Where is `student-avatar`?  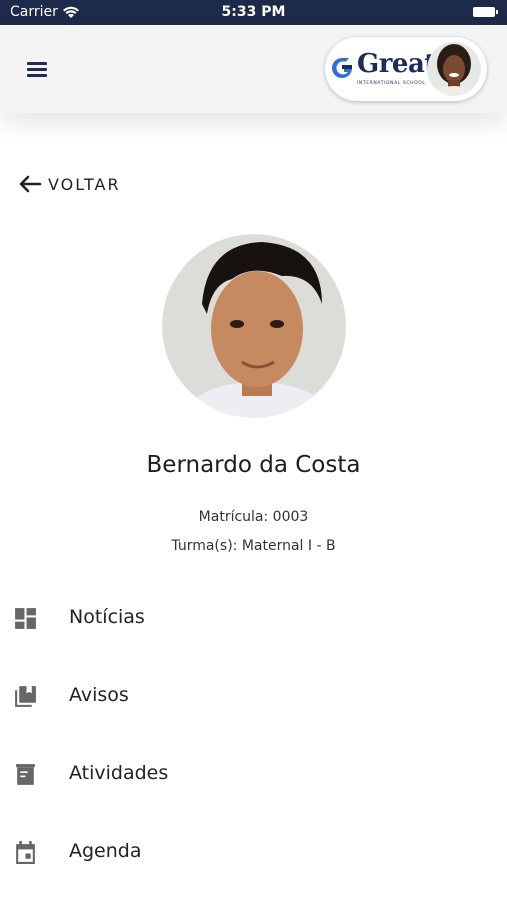
student-avatar is located at coordinates (254, 326).